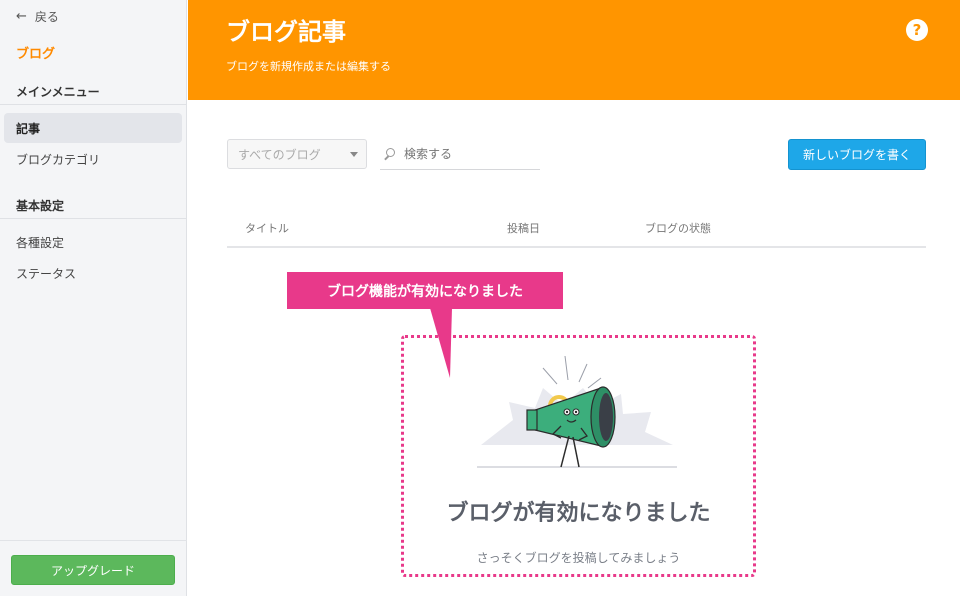  What do you see at coordinates (857, 154) in the screenshot?
I see `new-blog-button: 新しいブログを書く` at bounding box center [857, 154].